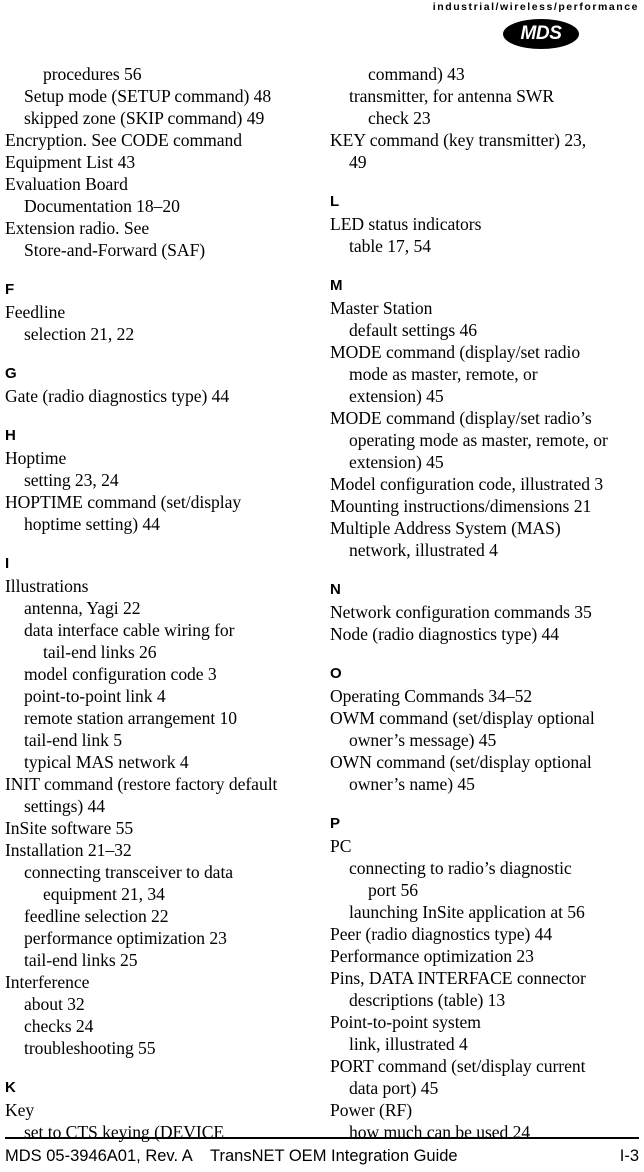  I want to click on index-entry: Equipment List 43, so click(70, 162).